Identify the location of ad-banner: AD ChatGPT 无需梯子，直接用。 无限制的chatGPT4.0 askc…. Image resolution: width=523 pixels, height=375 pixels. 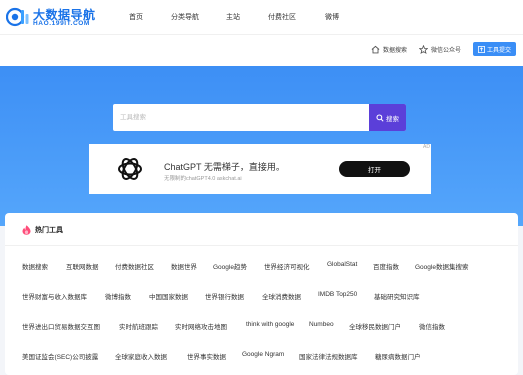
(260, 169).